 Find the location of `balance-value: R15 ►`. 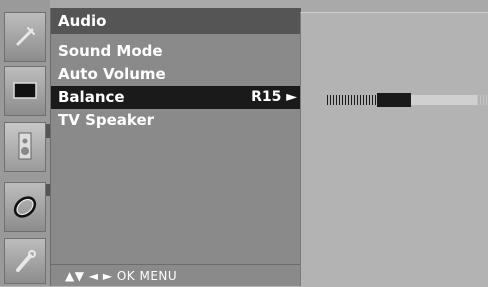

balance-value: R15 ► is located at coordinates (274, 97).